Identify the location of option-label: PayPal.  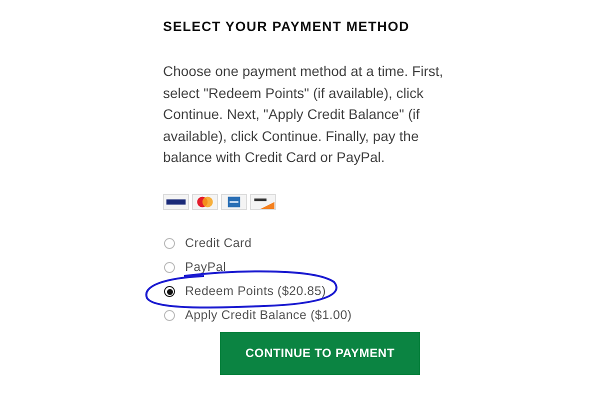
(205, 267).